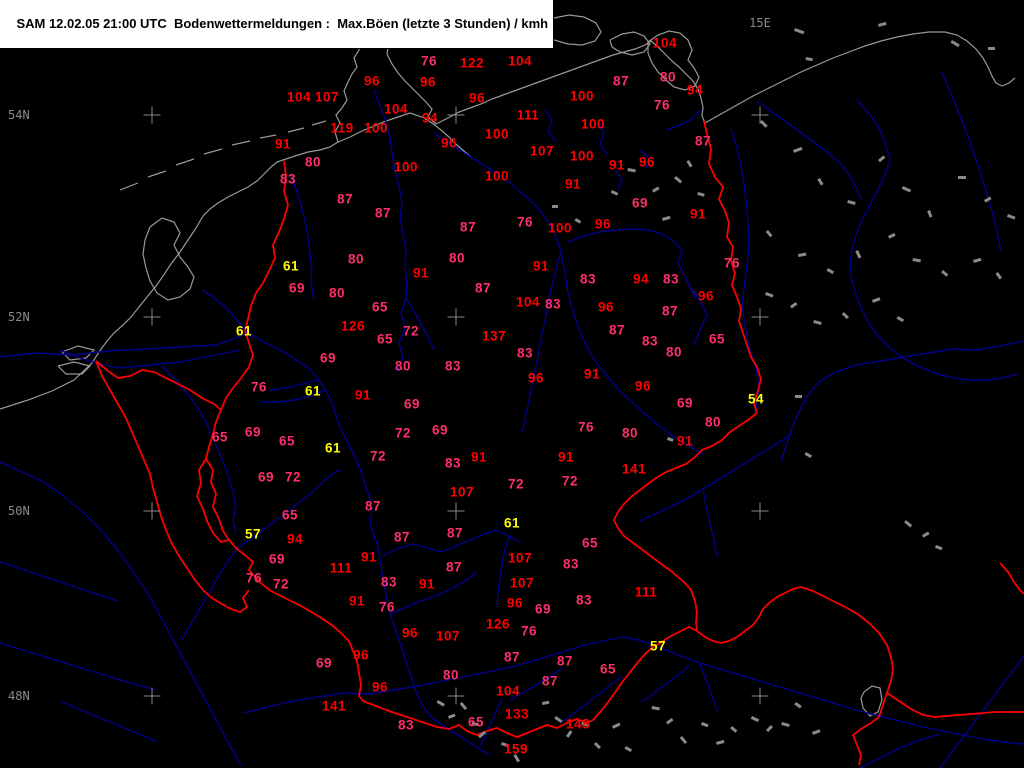  Describe the element at coordinates (658, 646) in the screenshot. I see `wind-gust-value: 57` at that location.